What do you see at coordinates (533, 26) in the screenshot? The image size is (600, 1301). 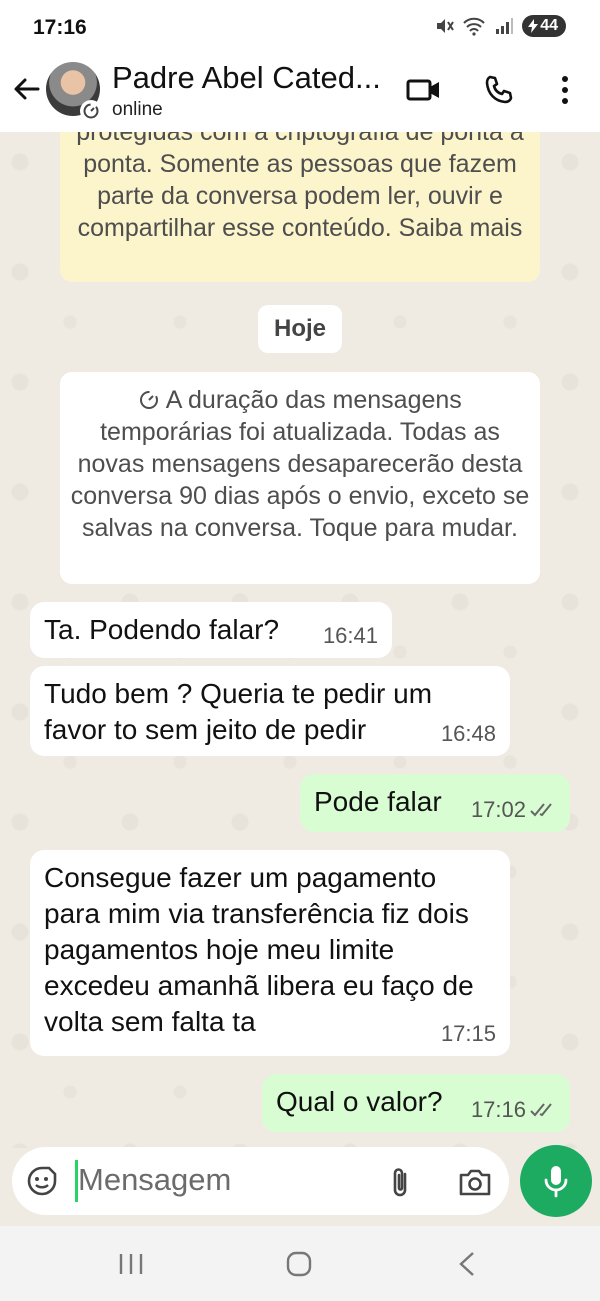 I see `charging-icon` at bounding box center [533, 26].